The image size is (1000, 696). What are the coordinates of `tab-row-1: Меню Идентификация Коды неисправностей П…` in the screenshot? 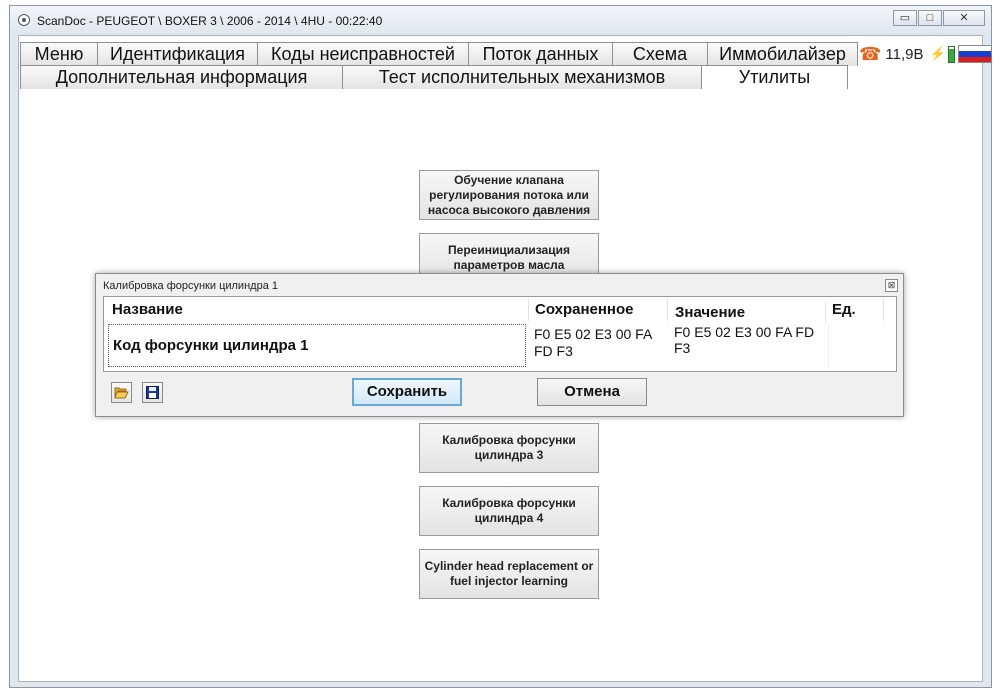 It's located at (439, 54).